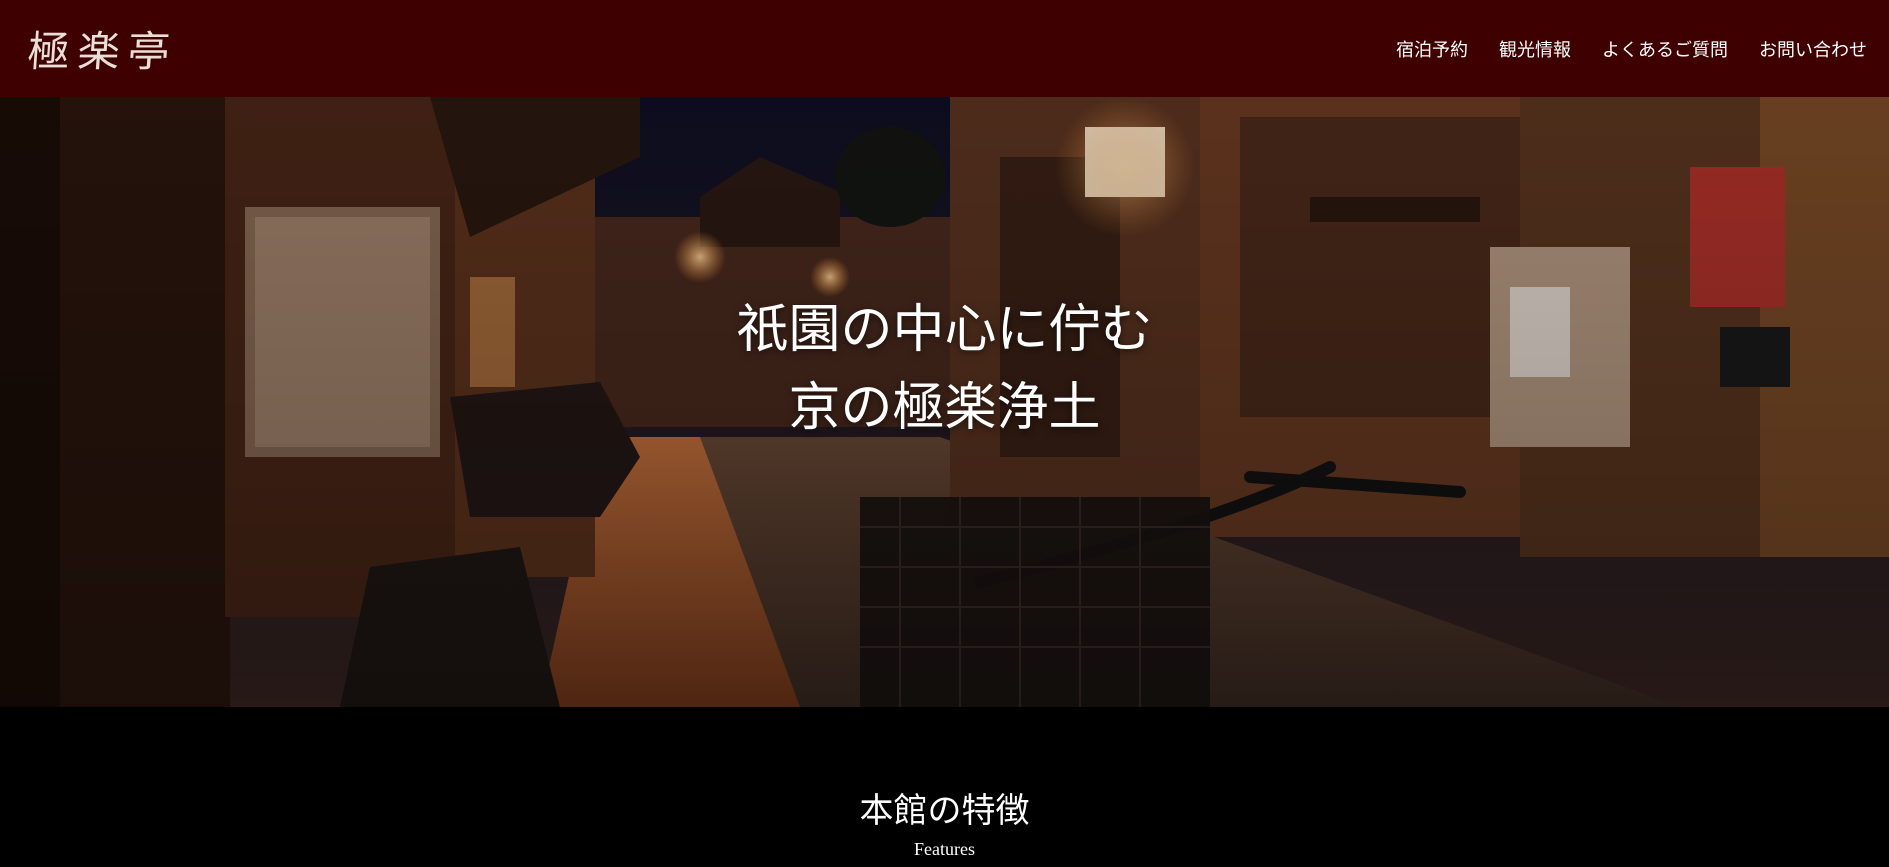  I want to click on hero-title-line-1: 祇園の中心に佇む, so click(944, 330).